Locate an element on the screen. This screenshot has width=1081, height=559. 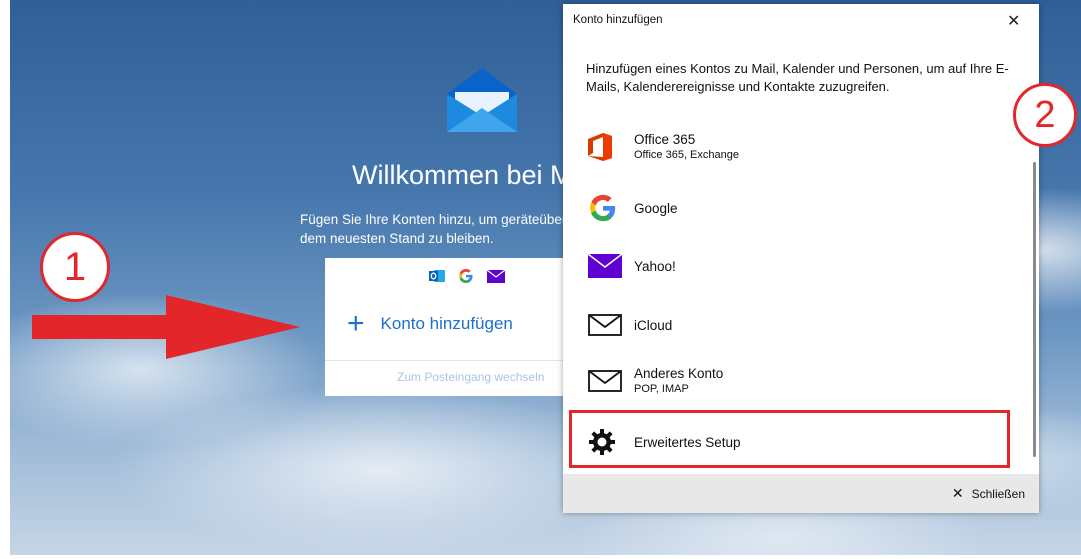
outlook-icon is located at coordinates (437, 276).